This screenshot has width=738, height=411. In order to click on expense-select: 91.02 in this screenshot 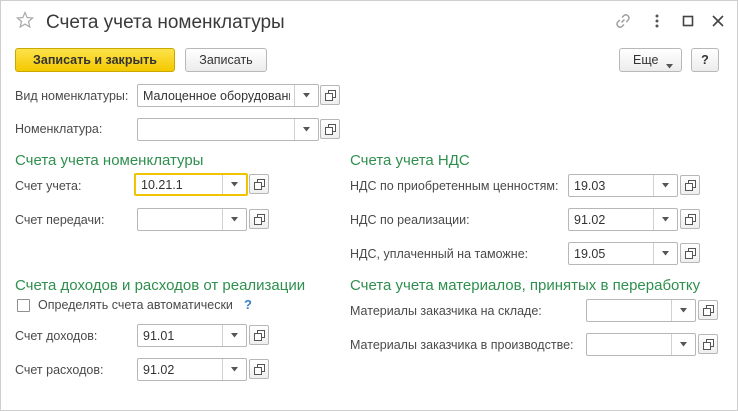, I will do `click(192, 369)`.